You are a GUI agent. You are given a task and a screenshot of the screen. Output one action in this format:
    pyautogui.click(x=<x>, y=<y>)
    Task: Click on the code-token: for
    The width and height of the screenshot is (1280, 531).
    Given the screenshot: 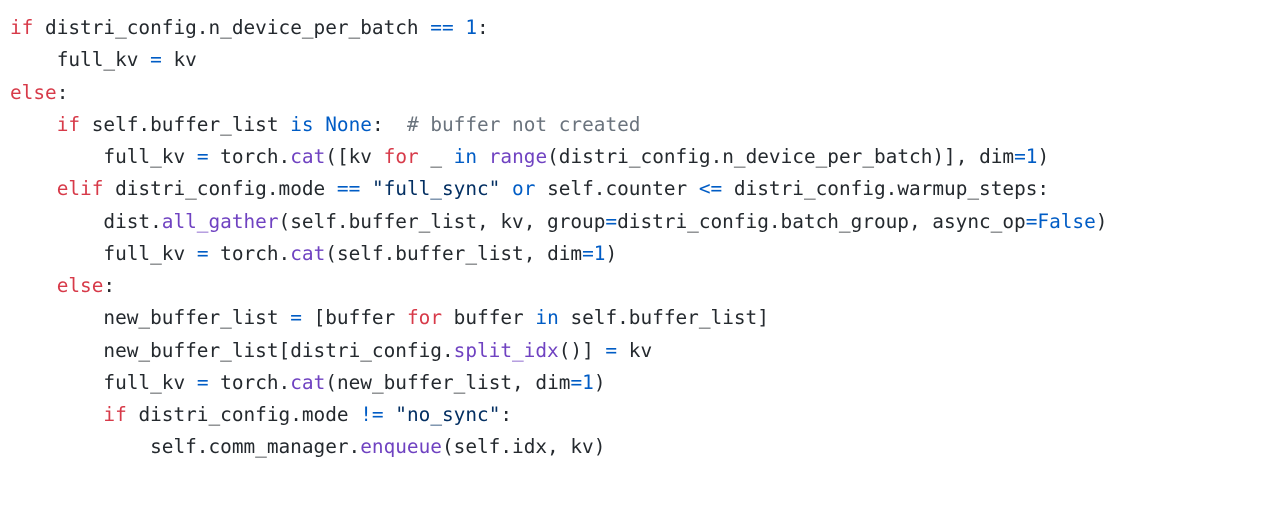 What is the action you would take?
    pyautogui.click(x=401, y=156)
    